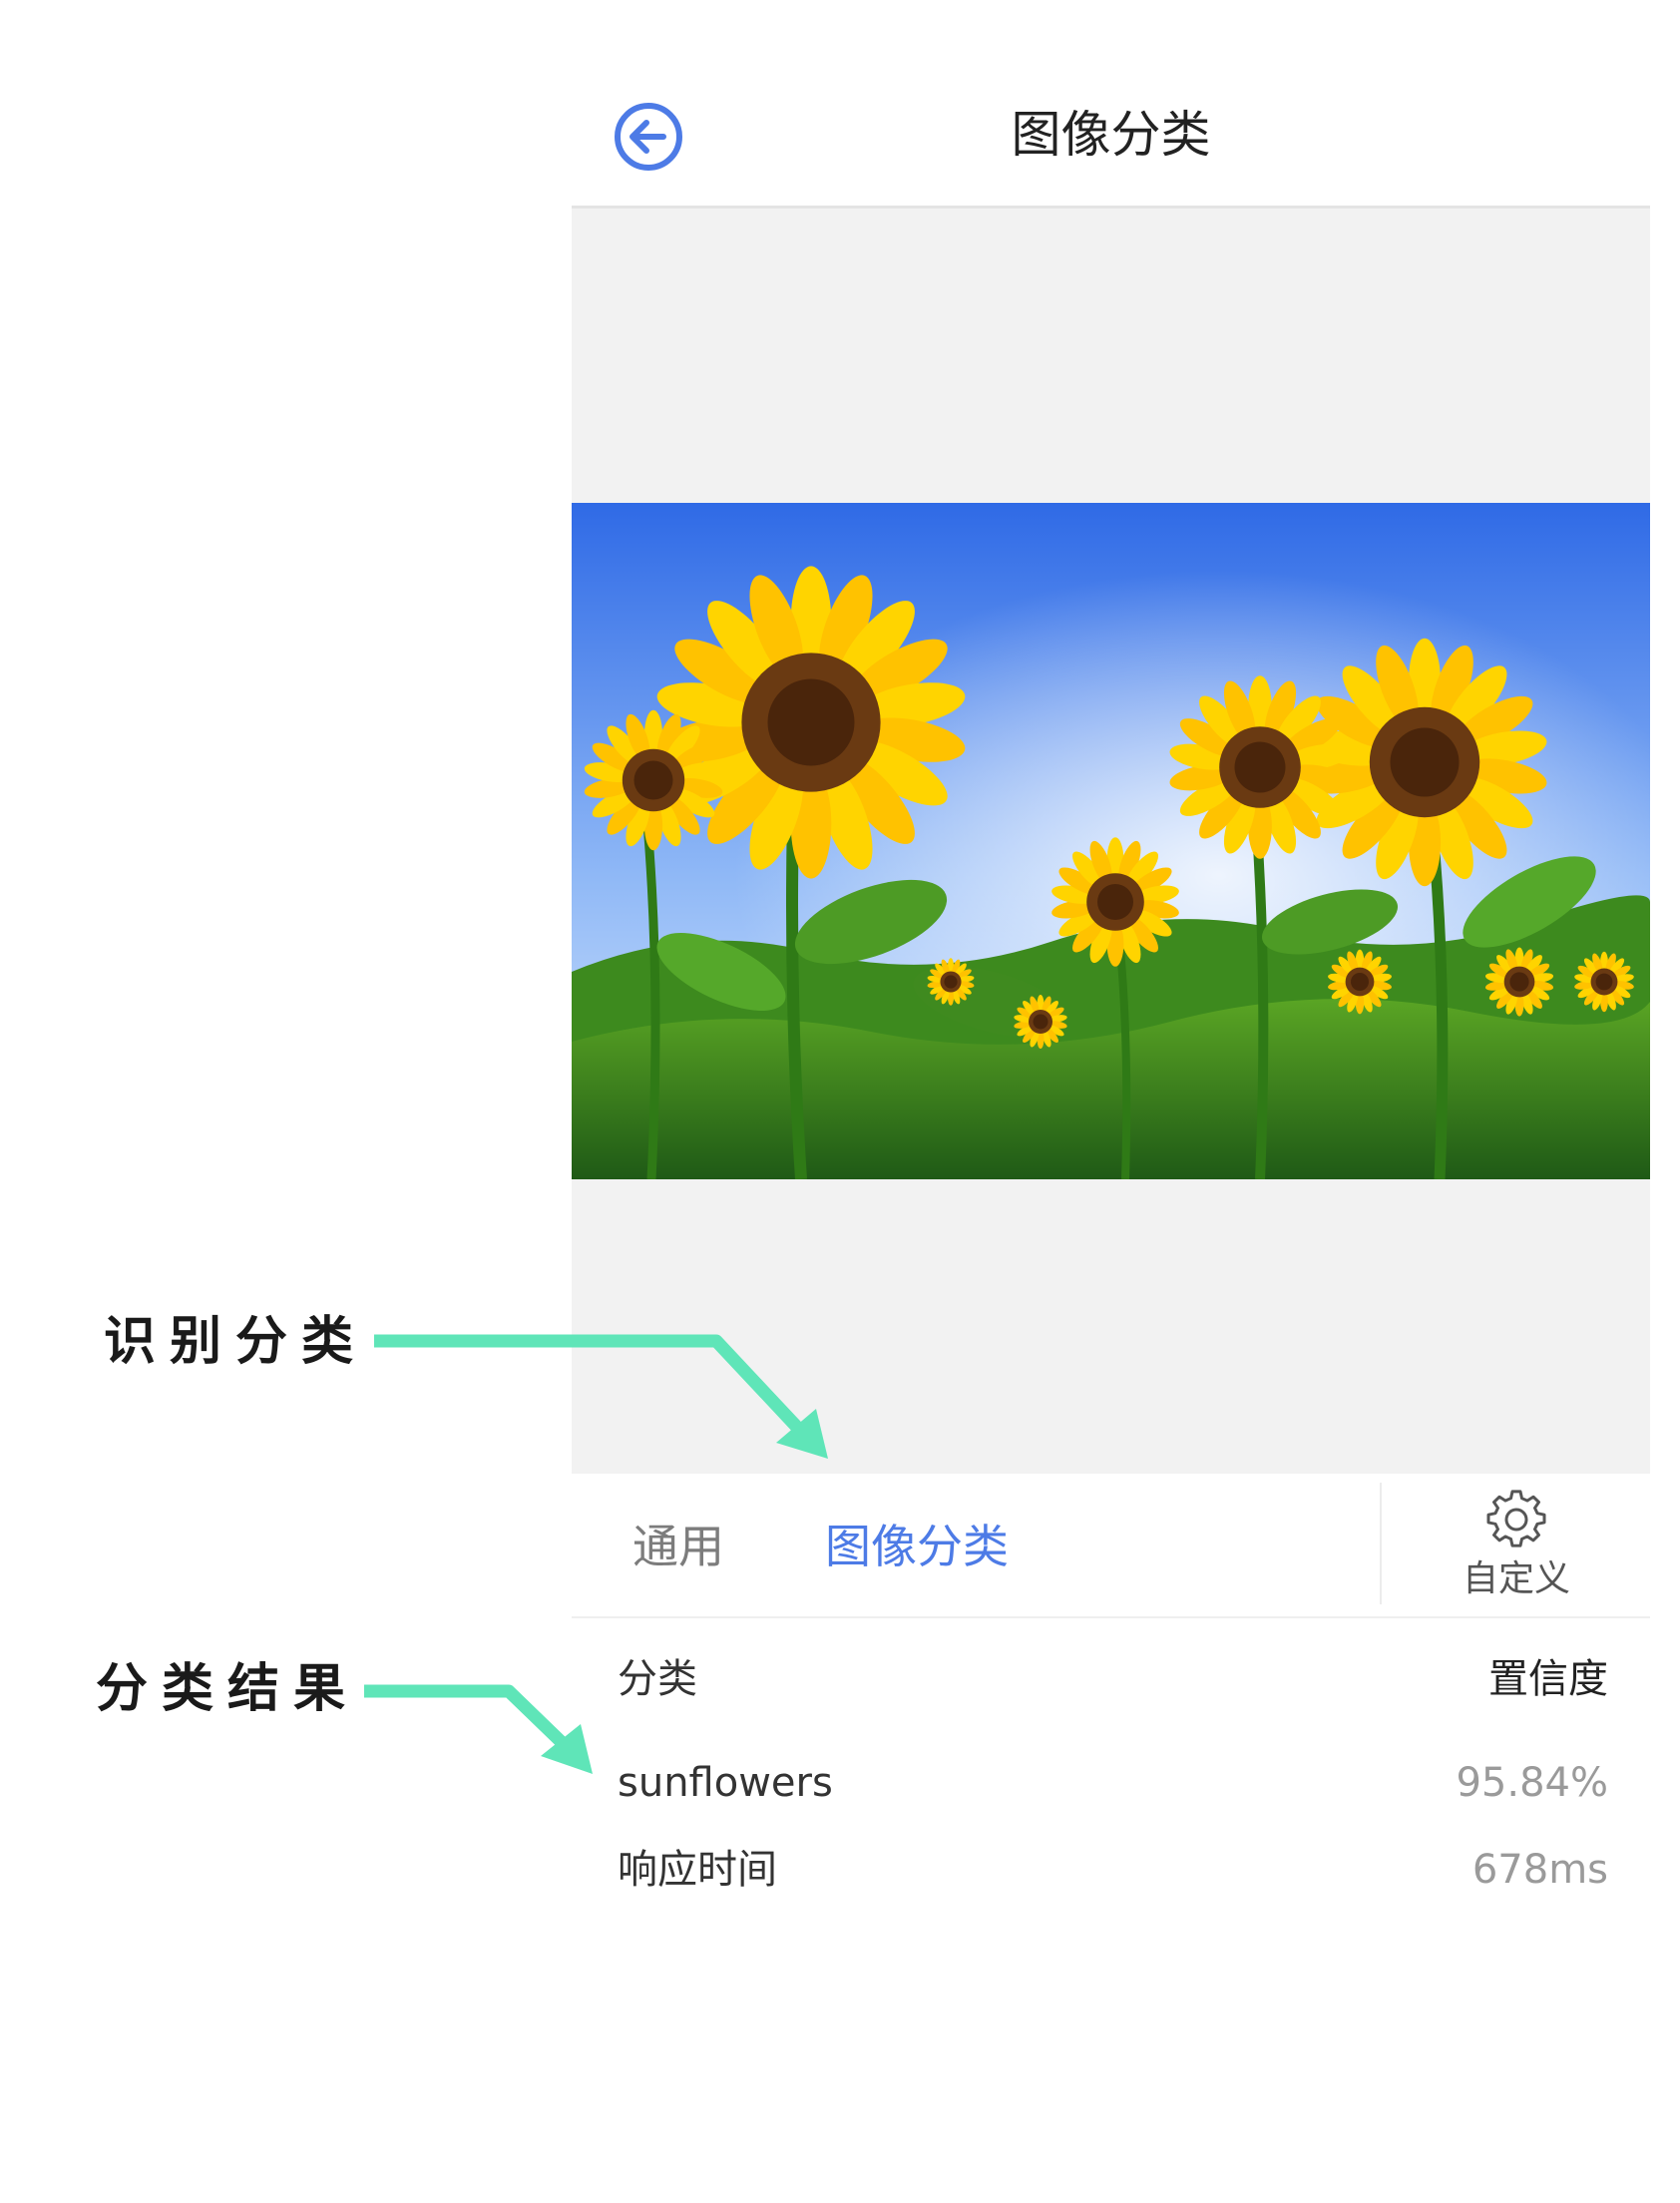  I want to click on gear-icon, so click(1516, 1518).